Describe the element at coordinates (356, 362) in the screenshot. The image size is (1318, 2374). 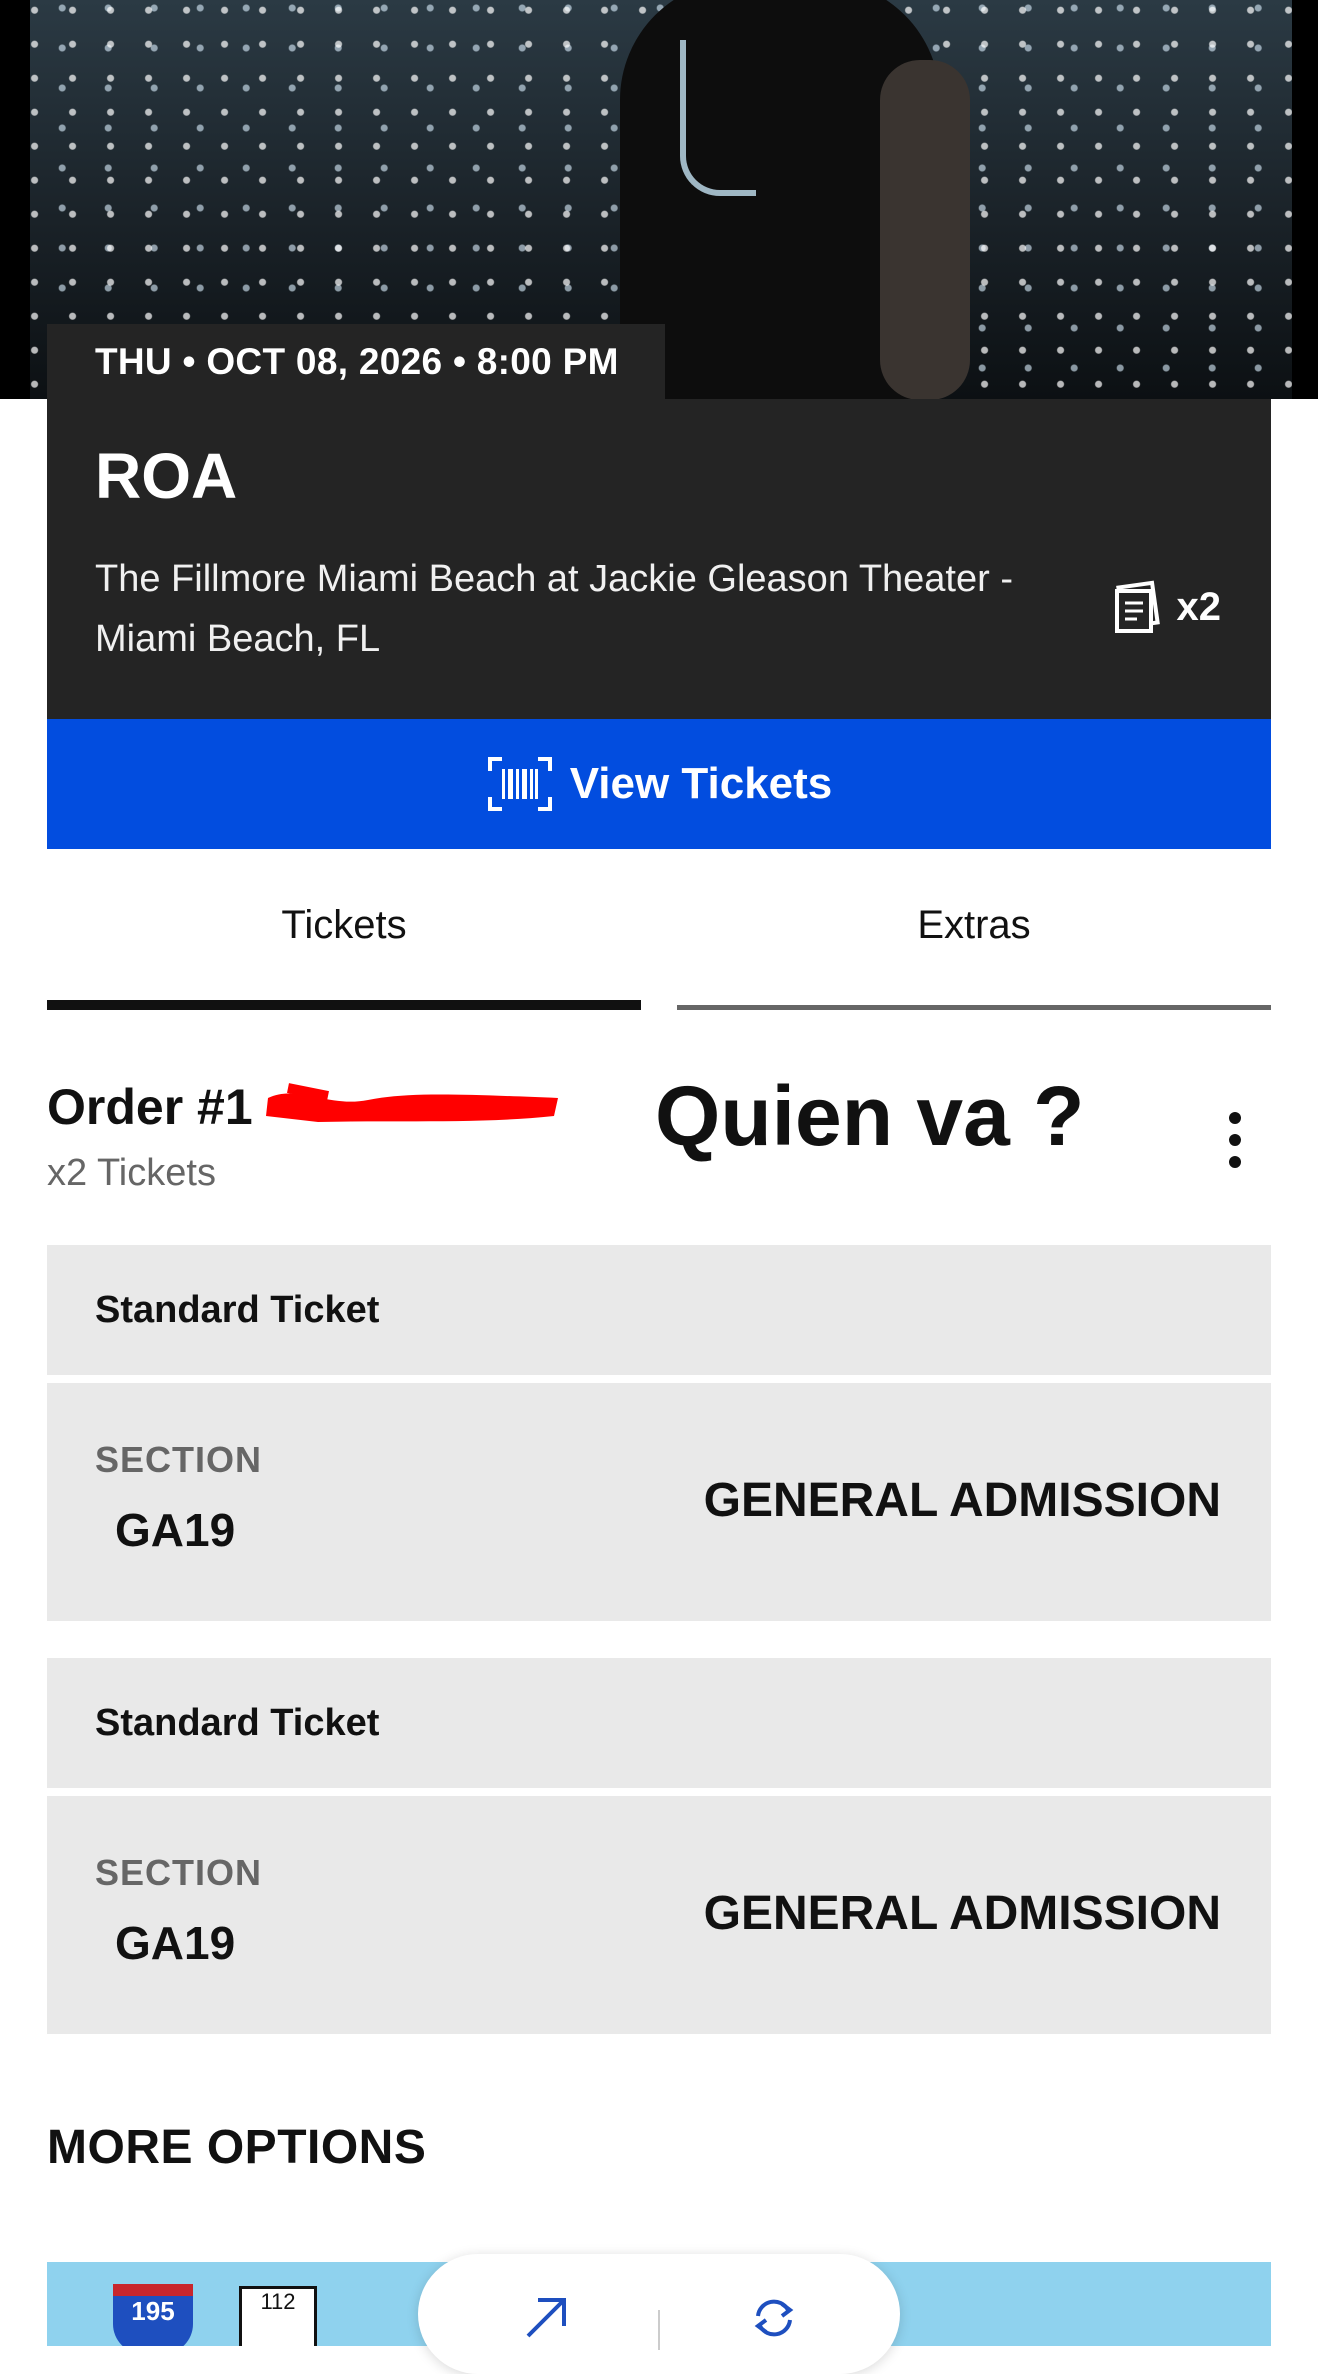
I see `event-datetime: THU • OCT 08, 2026 • 8:00 PM` at that location.